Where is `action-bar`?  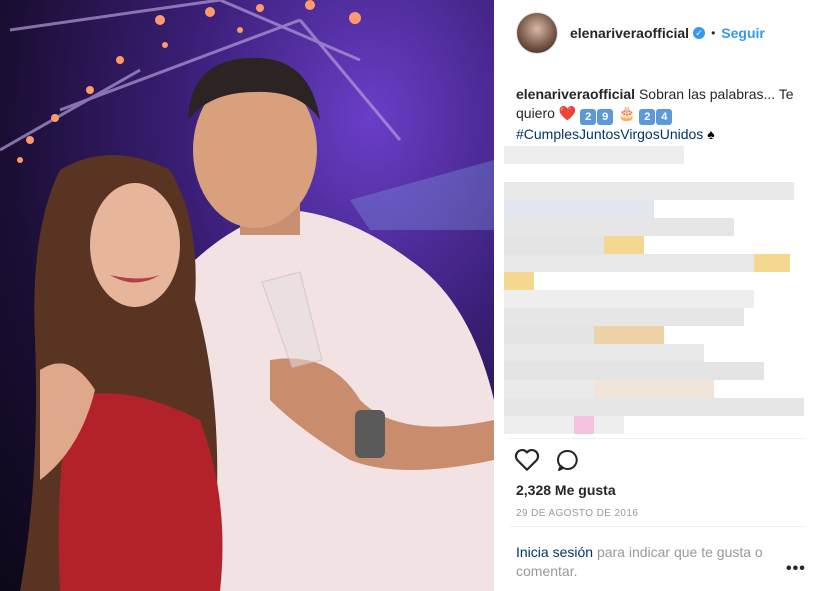
action-bar is located at coordinates (547, 460).